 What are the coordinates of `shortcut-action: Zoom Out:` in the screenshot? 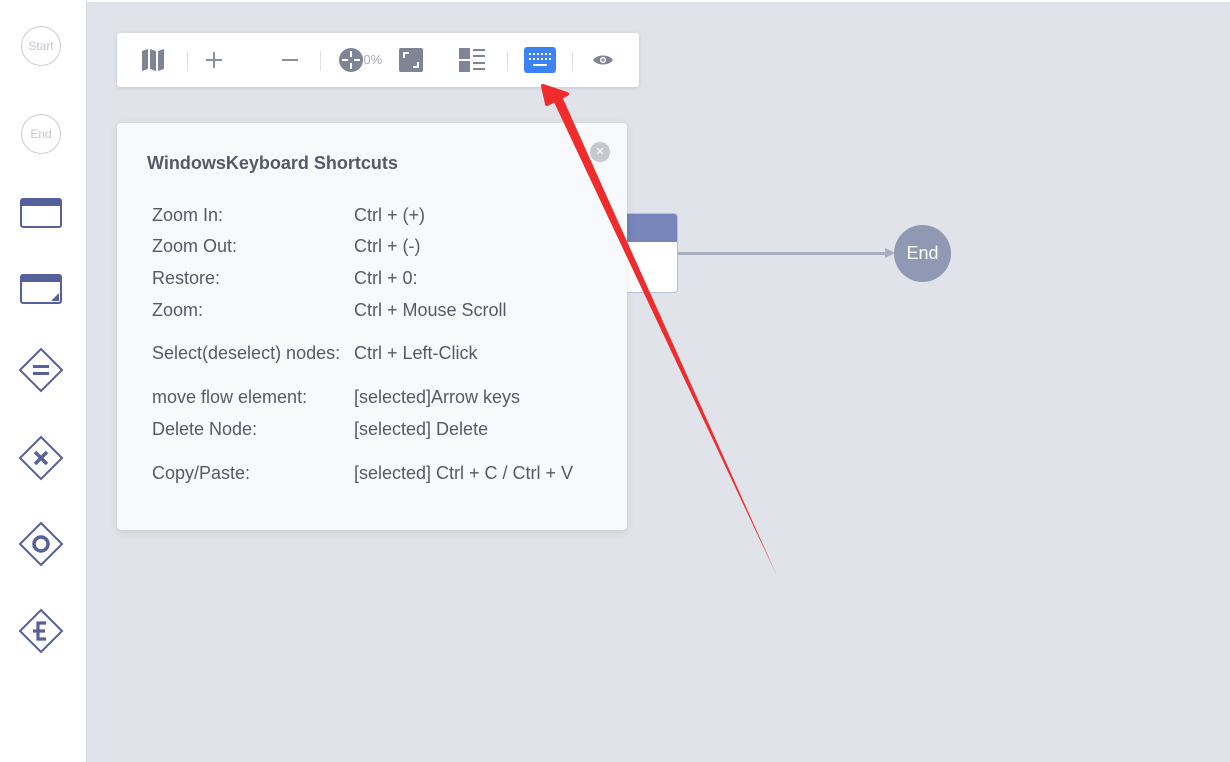 It's located at (195, 246).